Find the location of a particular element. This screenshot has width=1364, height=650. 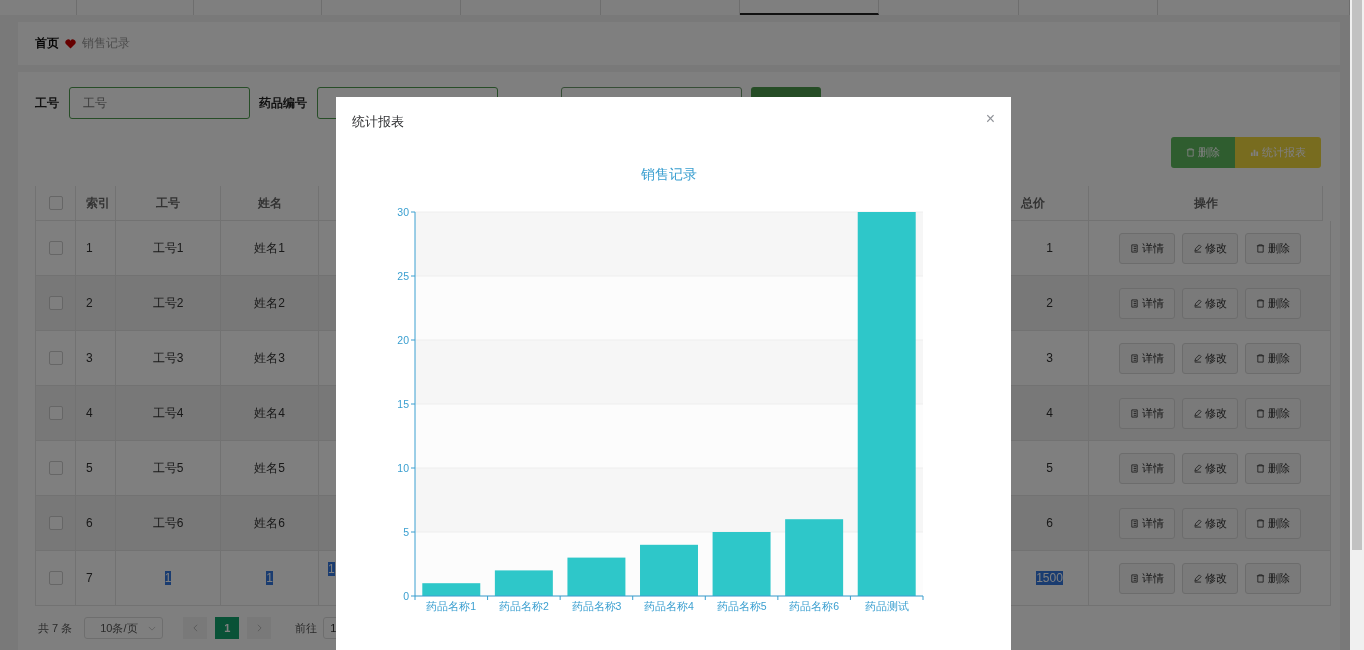

table-cell: 姓名1 is located at coordinates (269, 248).